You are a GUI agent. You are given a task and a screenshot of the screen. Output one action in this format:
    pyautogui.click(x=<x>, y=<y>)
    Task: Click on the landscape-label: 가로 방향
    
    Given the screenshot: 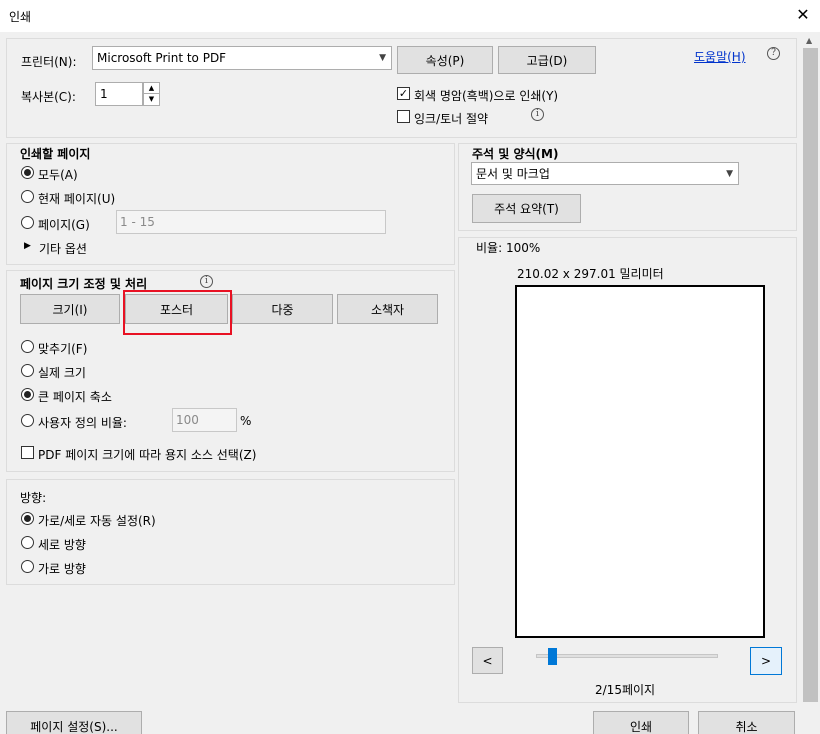 What is the action you would take?
    pyautogui.click(x=62, y=569)
    